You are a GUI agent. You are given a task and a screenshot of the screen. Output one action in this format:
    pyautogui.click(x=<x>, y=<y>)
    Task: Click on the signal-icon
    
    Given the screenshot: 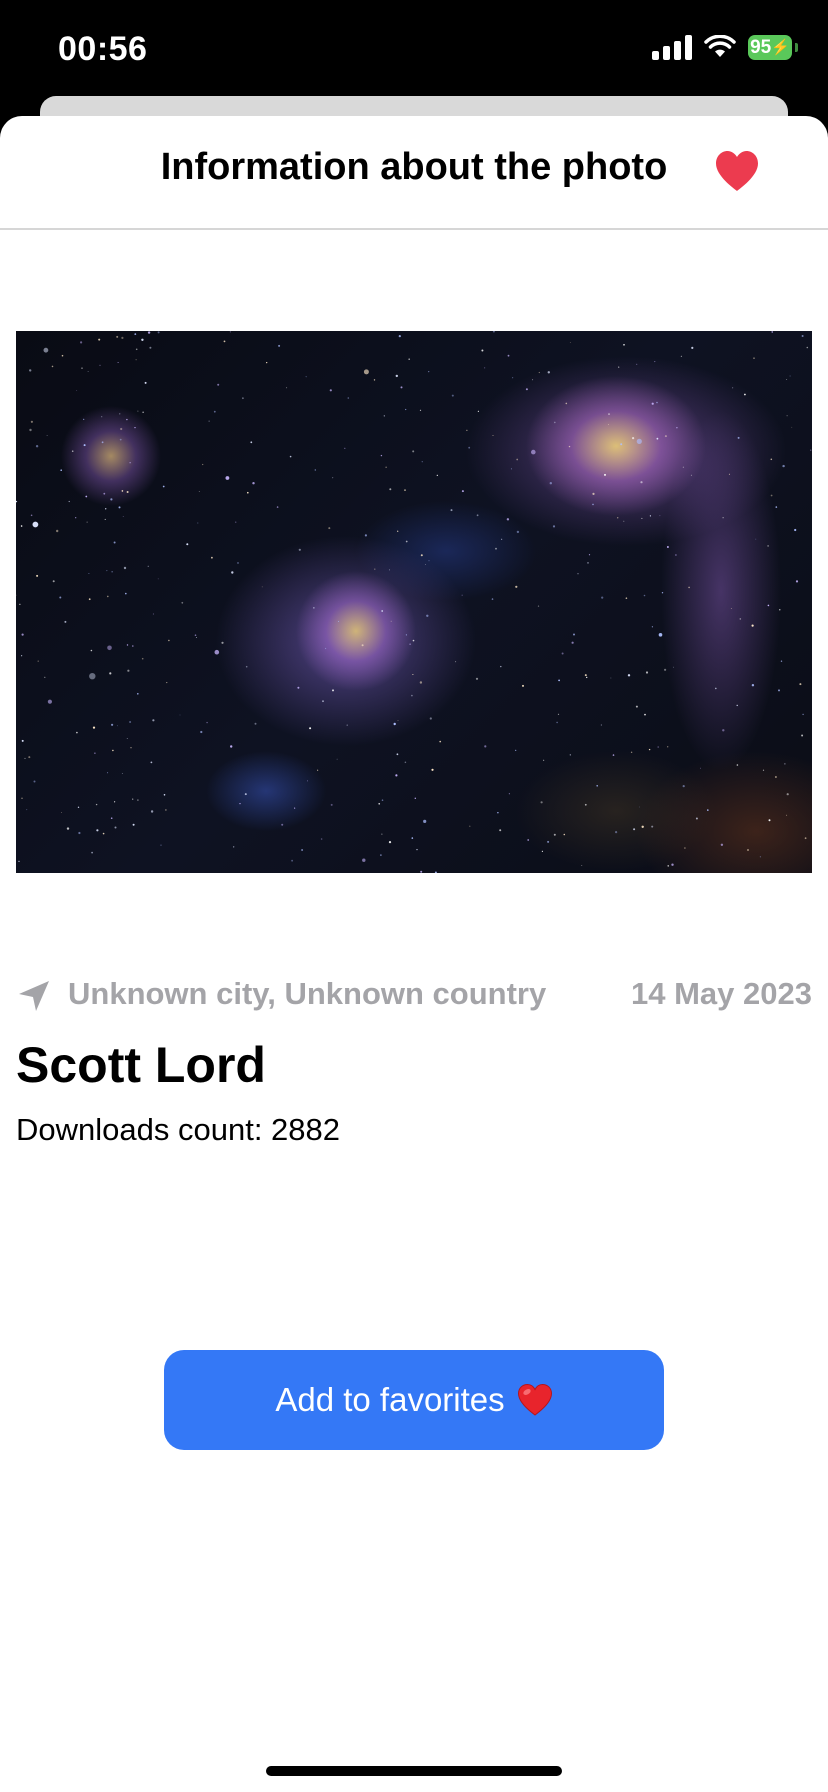 What is the action you would take?
    pyautogui.click(x=672, y=47)
    